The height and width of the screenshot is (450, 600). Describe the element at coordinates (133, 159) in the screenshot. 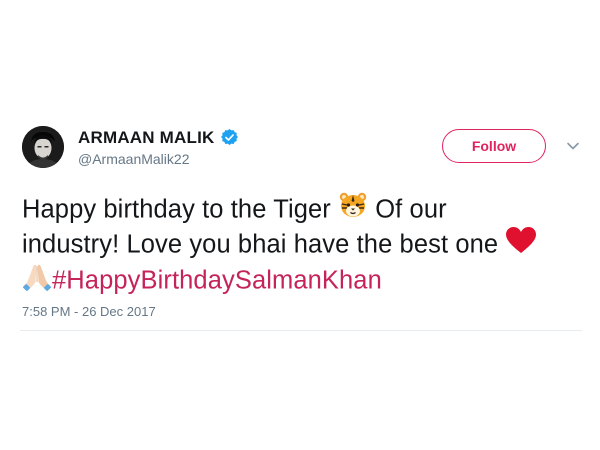

I see `user-handle: @ArmaanMalik22` at that location.